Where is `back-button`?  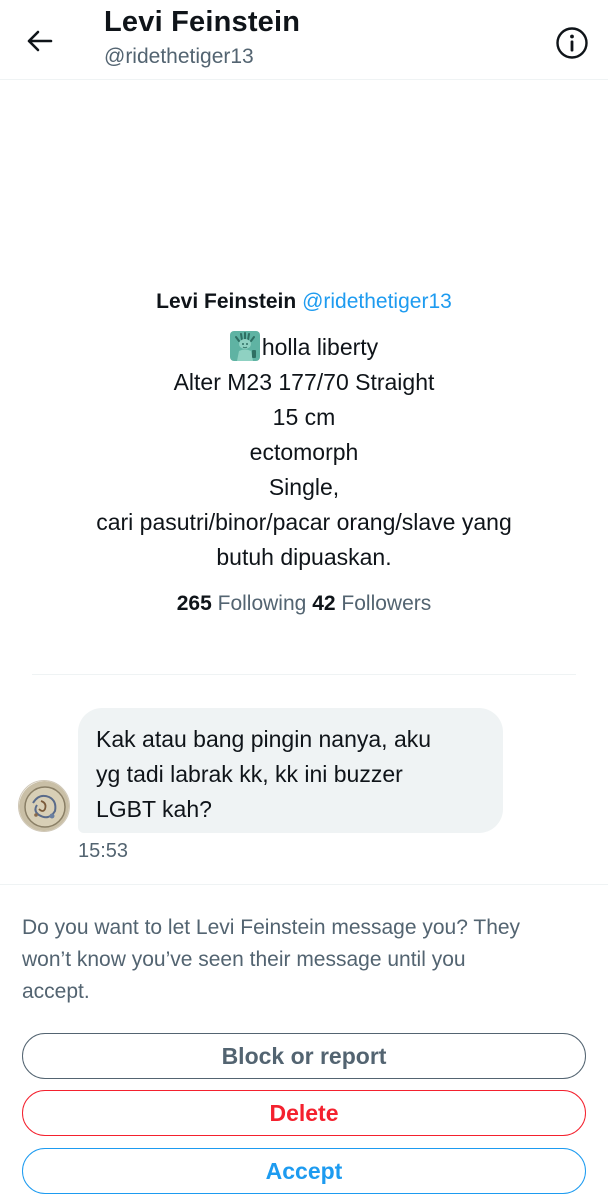
back-button is located at coordinates (40, 41).